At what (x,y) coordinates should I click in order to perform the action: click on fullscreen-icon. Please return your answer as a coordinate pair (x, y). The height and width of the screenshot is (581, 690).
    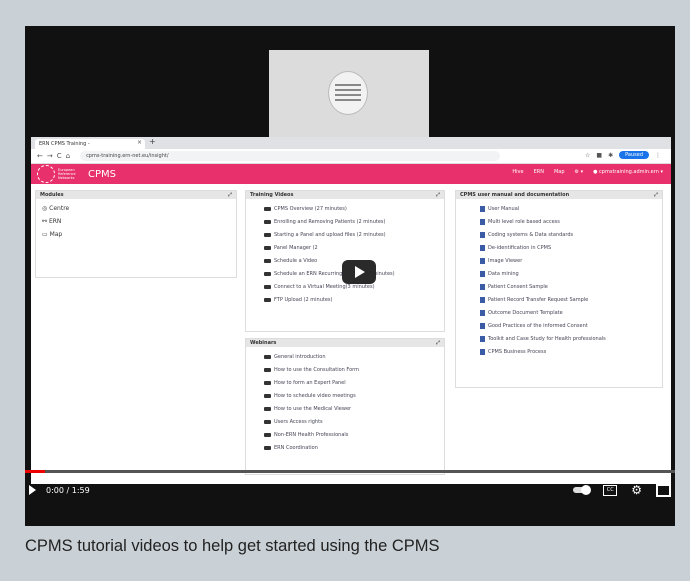
    Looking at the image, I should click on (663, 490).